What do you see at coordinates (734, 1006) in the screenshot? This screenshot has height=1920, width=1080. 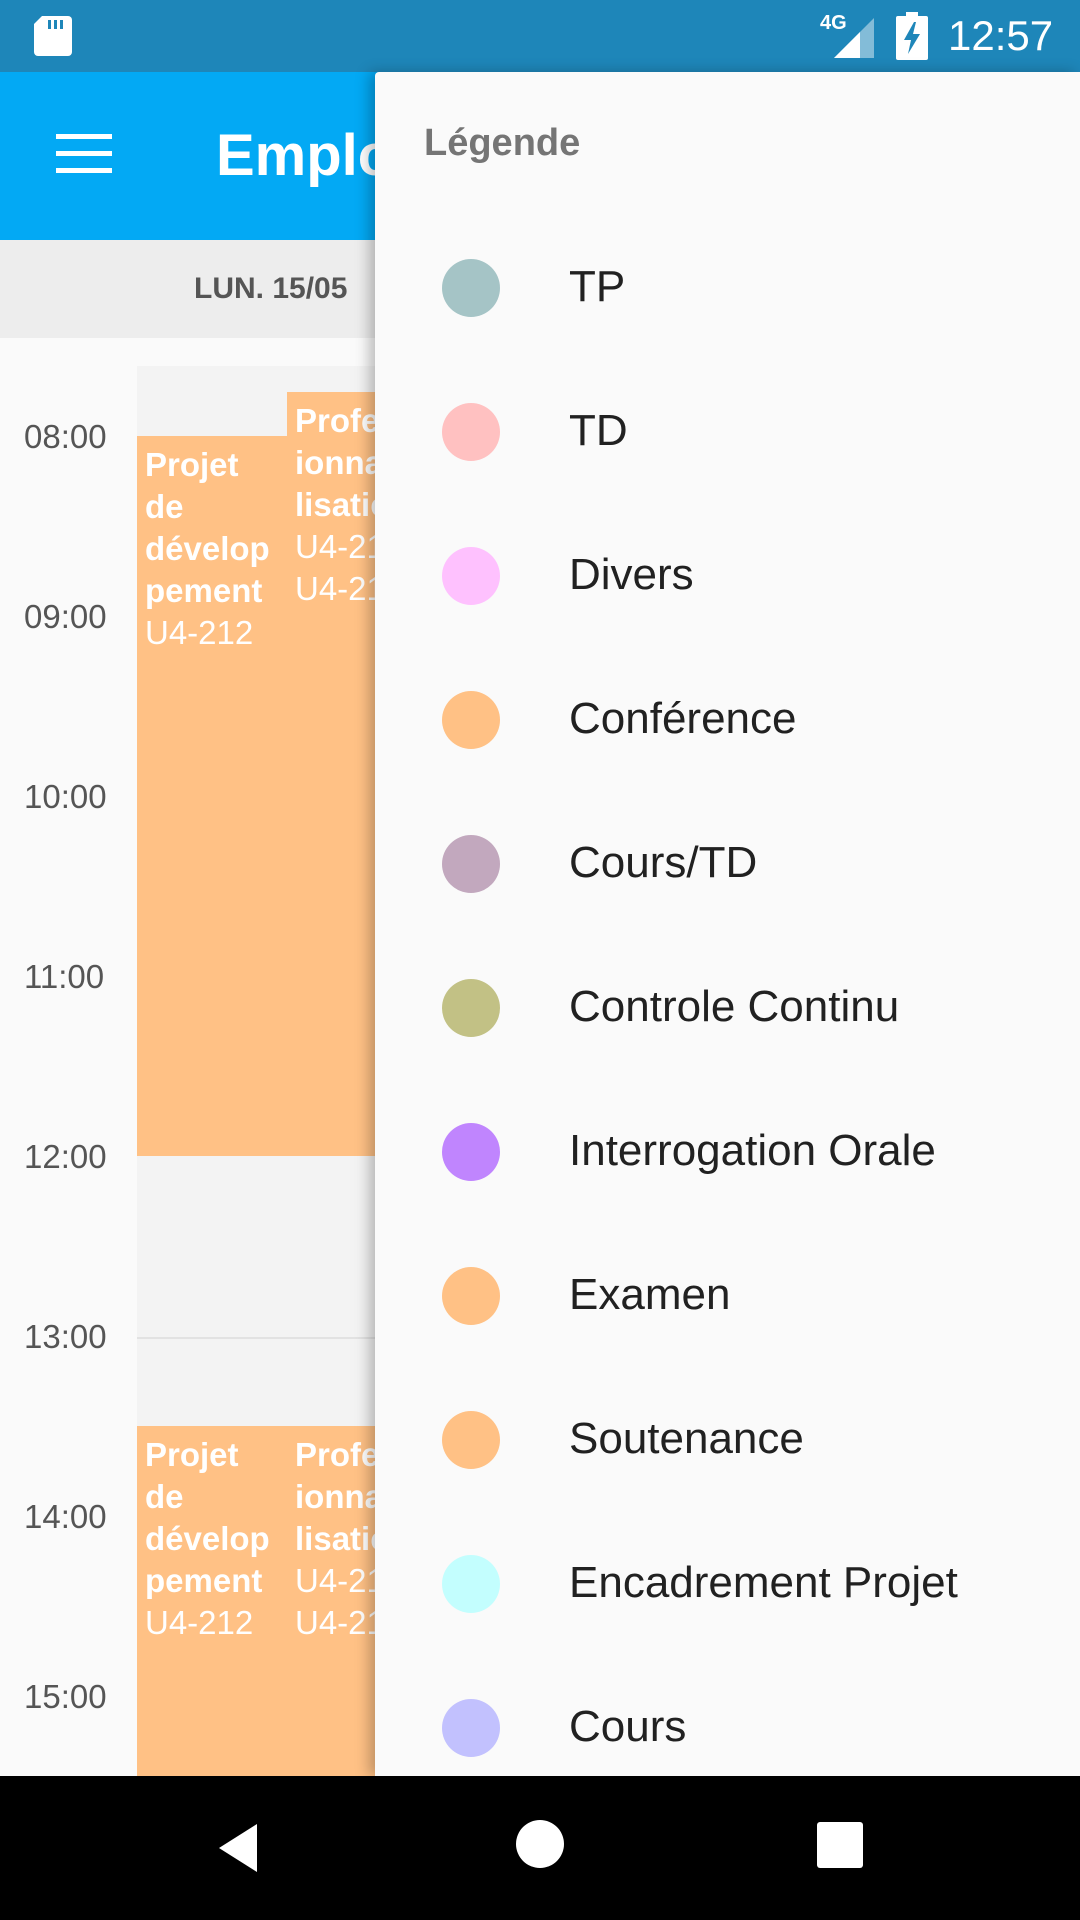 I see `legend-label: Controle Continu` at bounding box center [734, 1006].